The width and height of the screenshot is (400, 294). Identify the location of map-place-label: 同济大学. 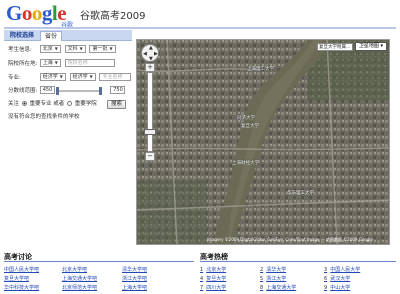
(246, 118).